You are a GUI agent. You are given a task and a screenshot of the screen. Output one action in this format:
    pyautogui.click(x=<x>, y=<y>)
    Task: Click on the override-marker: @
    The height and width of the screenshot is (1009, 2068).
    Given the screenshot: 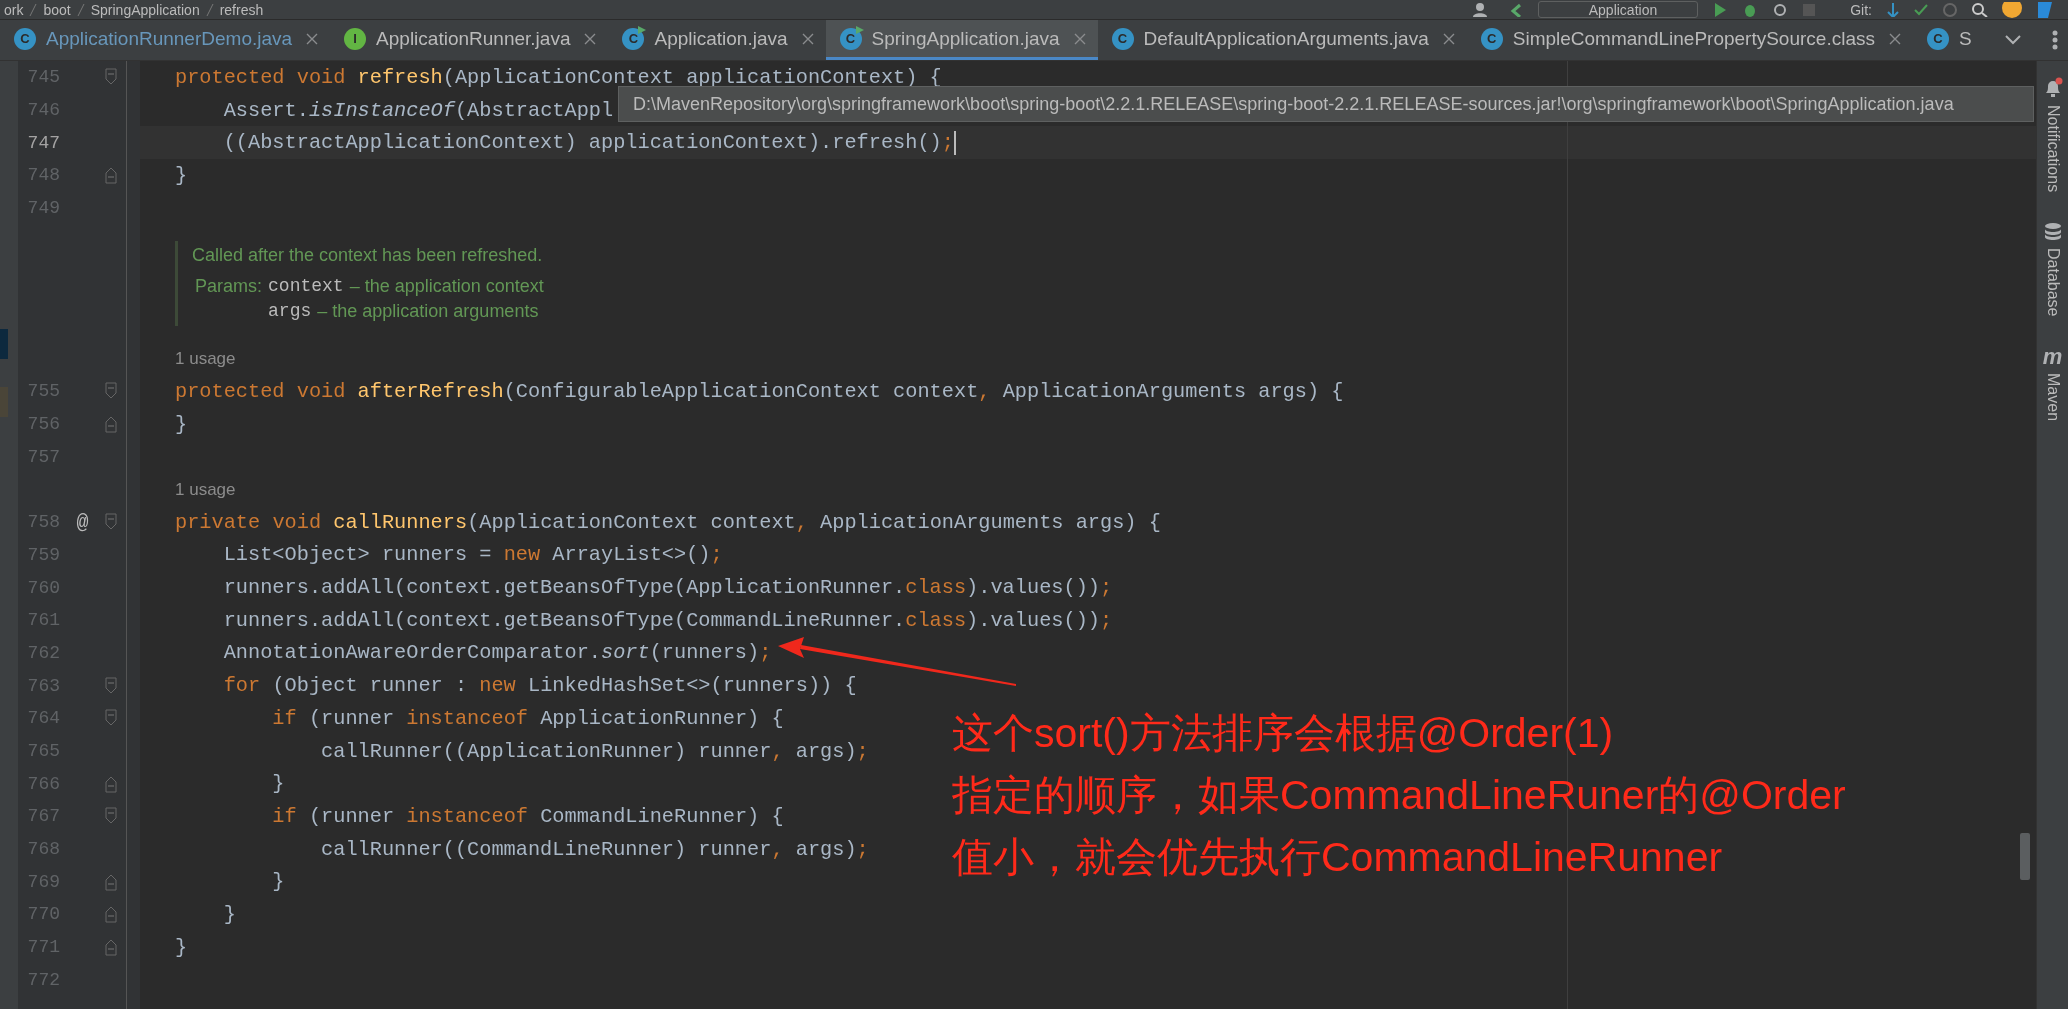 What is the action you would take?
    pyautogui.click(x=82, y=522)
    